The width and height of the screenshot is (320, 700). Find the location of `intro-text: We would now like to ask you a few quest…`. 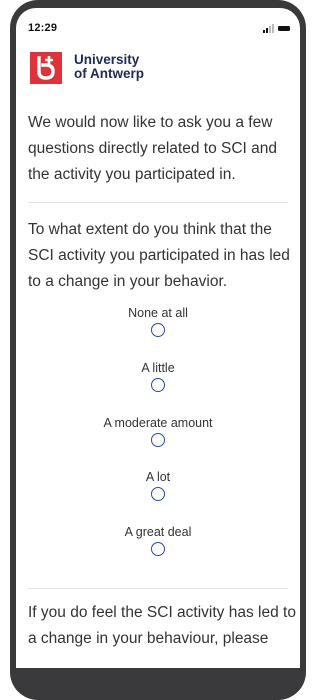

intro-text: We would now like to ask you a few quest… is located at coordinates (152, 148).